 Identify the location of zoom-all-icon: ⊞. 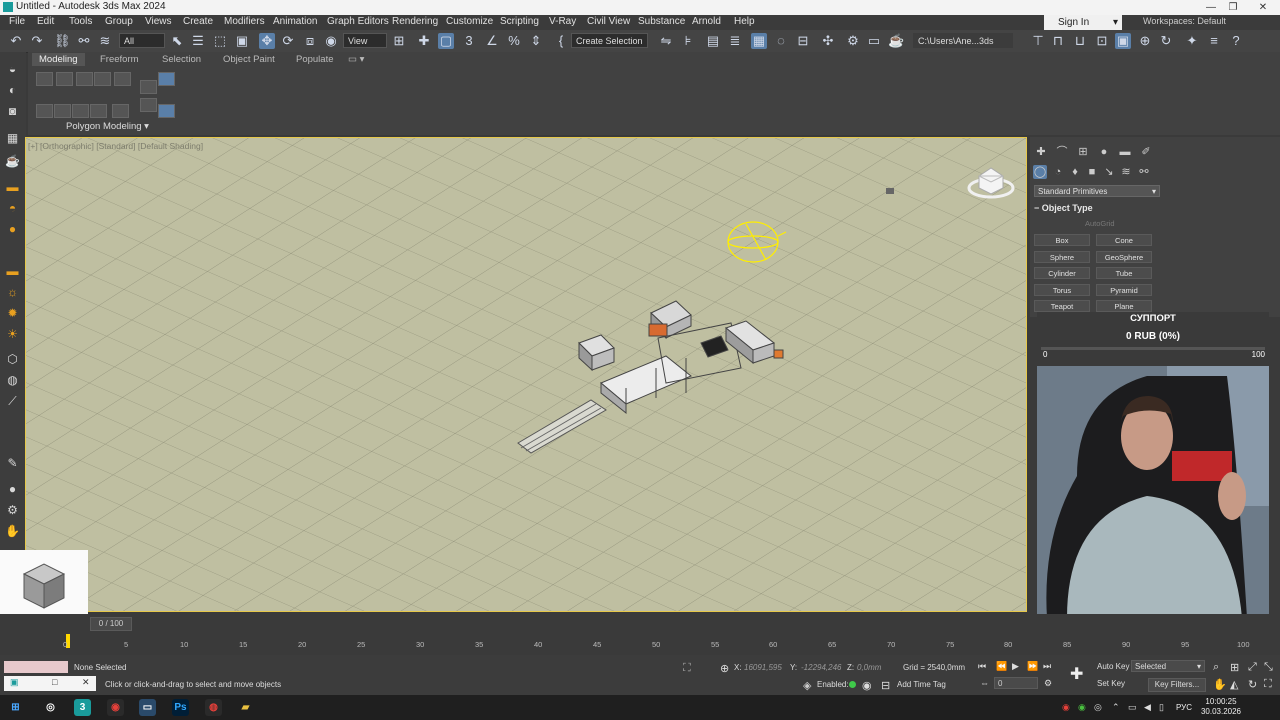
(1234, 667).